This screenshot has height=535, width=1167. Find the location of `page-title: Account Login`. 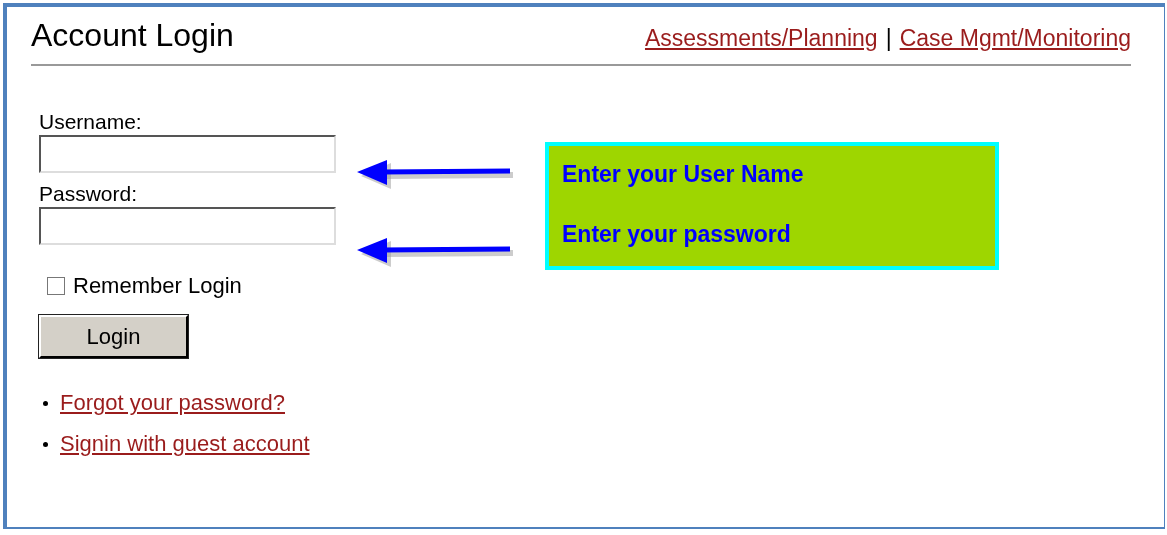

page-title: Account Login is located at coordinates (132, 35).